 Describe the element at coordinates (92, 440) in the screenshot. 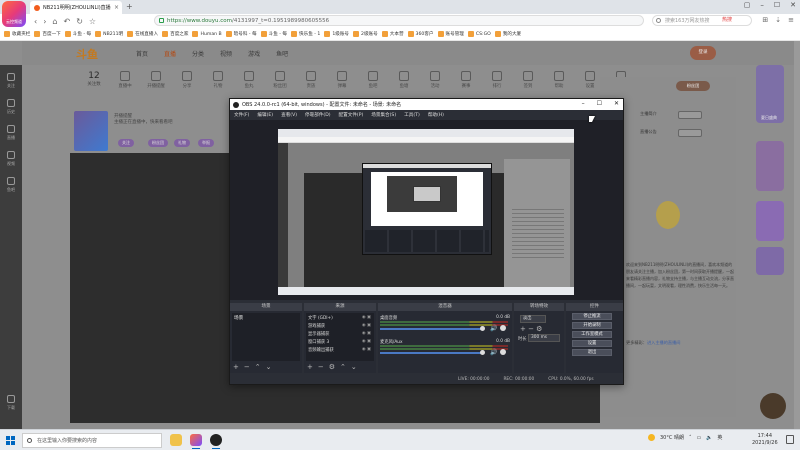

I see `taskbar-search-input: 在这里输入你要搜索的内容` at that location.